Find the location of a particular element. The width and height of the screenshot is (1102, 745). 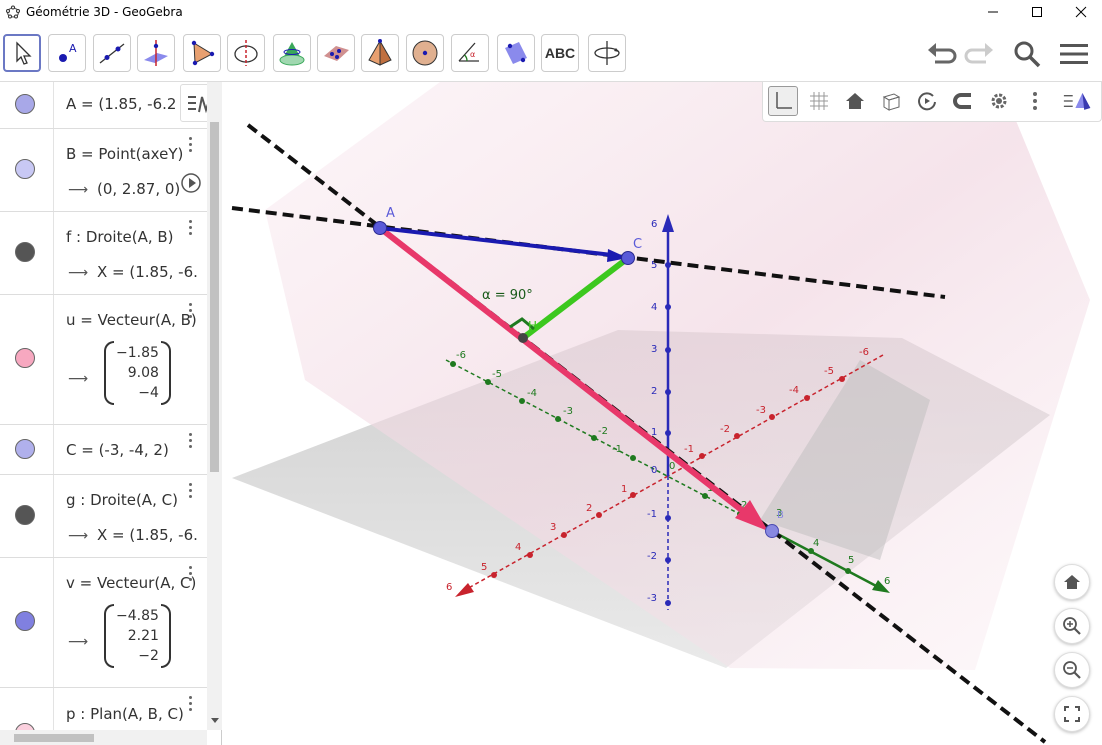

algebra-definition: A = (1.85, -6.2 is located at coordinates (121, 104).